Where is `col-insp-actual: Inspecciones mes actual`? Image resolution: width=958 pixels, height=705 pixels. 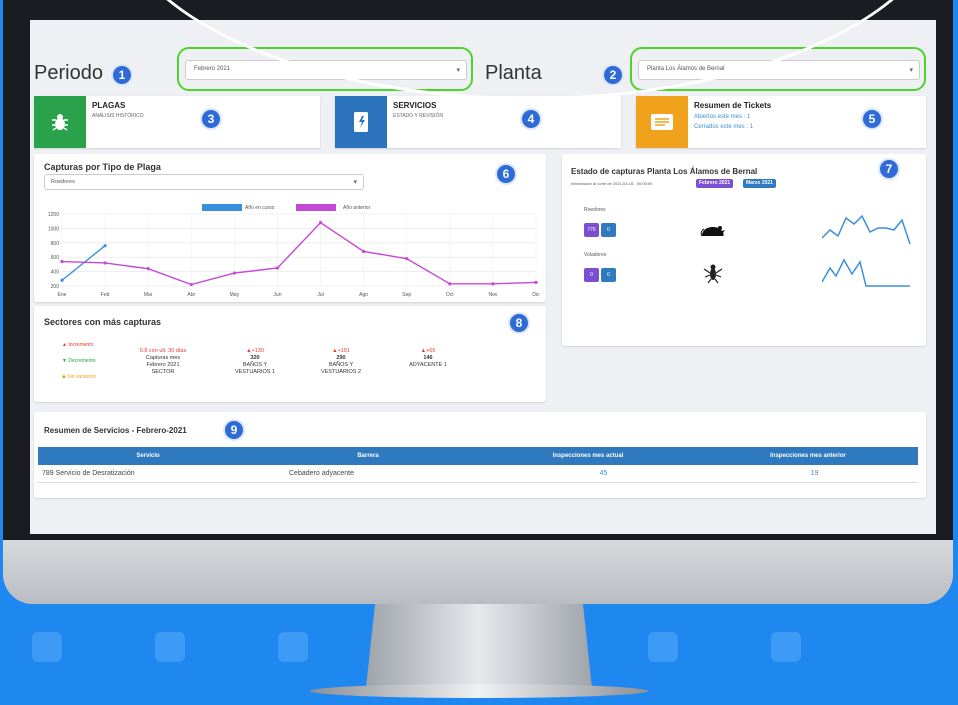
col-insp-actual: Inspecciones mes actual is located at coordinates (588, 456).